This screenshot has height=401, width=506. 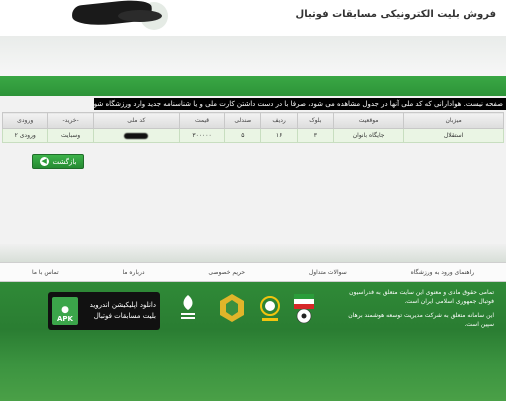 I want to click on android-icon: ●, so click(x=65, y=310).